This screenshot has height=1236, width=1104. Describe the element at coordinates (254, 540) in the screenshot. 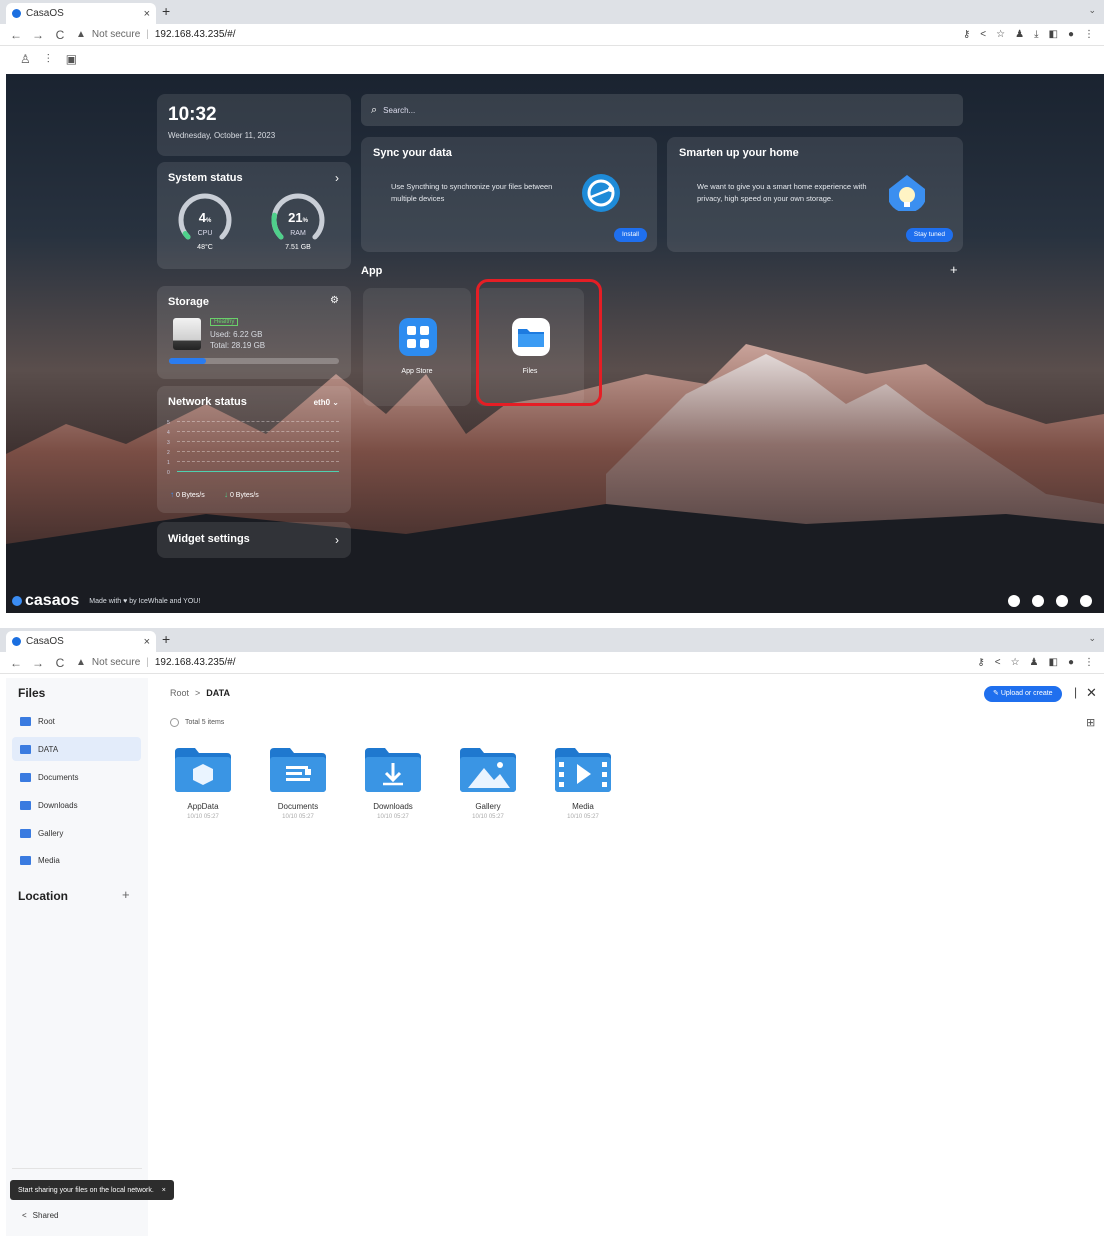

I see `widget-settings-button: Widget settings ›` at that location.